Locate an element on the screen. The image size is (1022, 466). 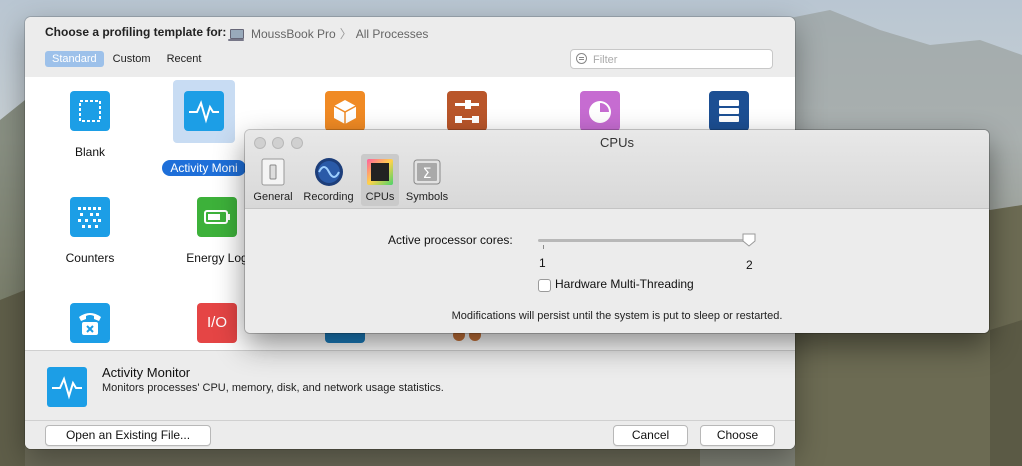
dashed-square-icon is located at coordinates (90, 111).